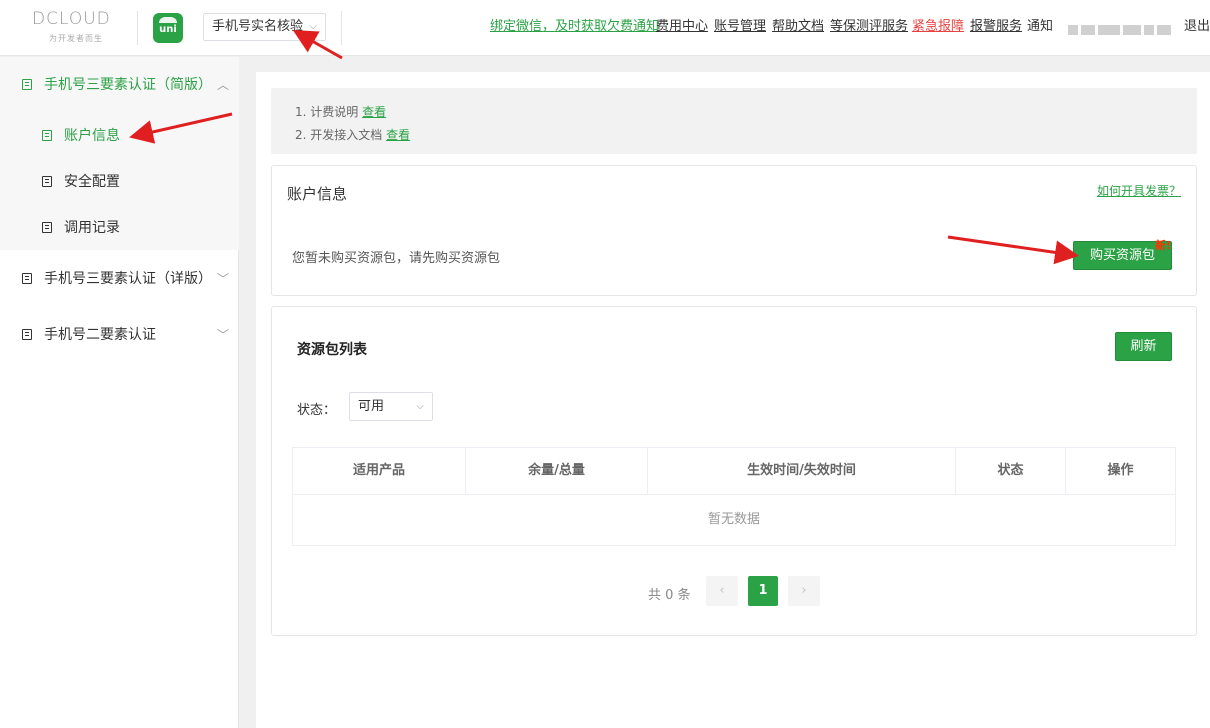  What do you see at coordinates (1122, 254) in the screenshot?
I see `buy-package-button: 购买资源包 新!` at bounding box center [1122, 254].